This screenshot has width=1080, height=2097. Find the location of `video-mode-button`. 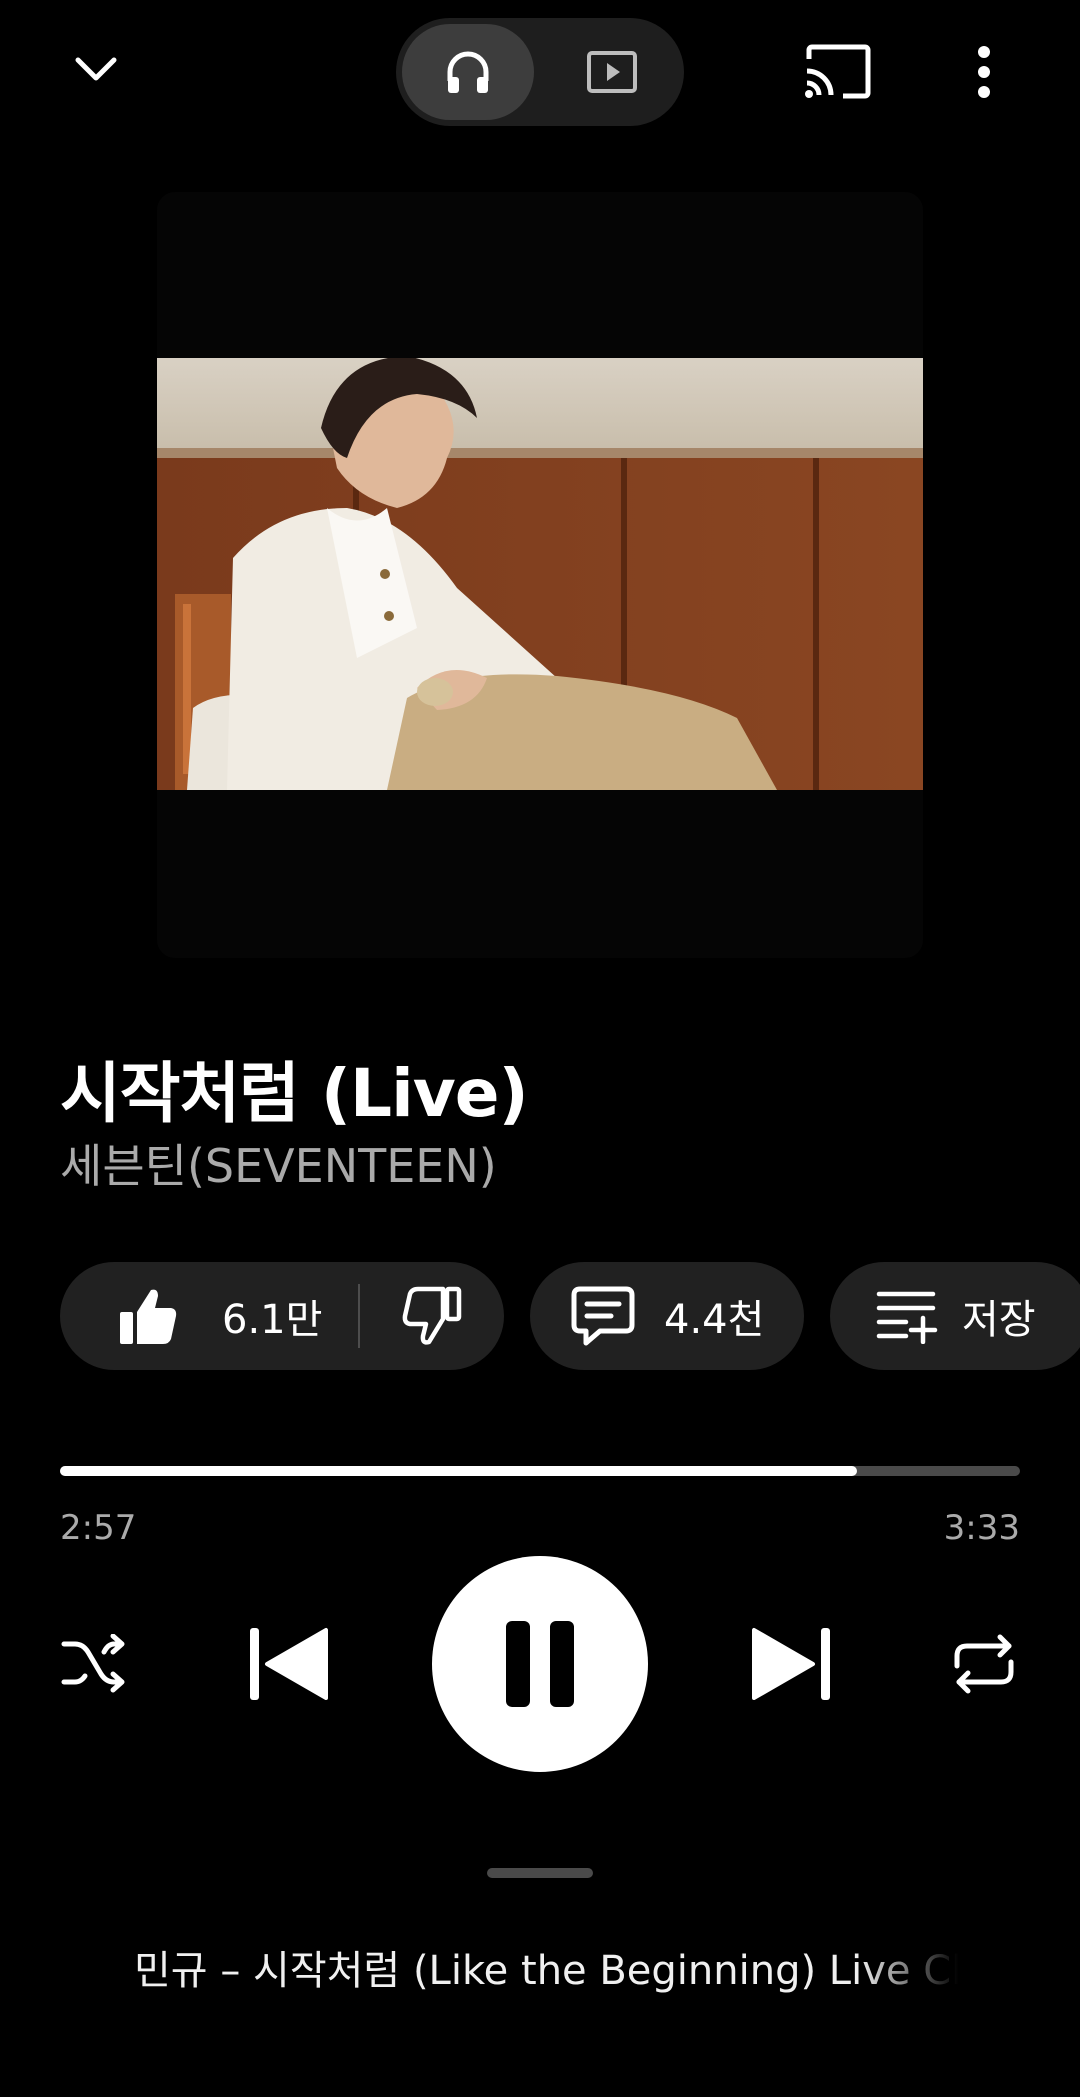

video-mode-button is located at coordinates (612, 72).